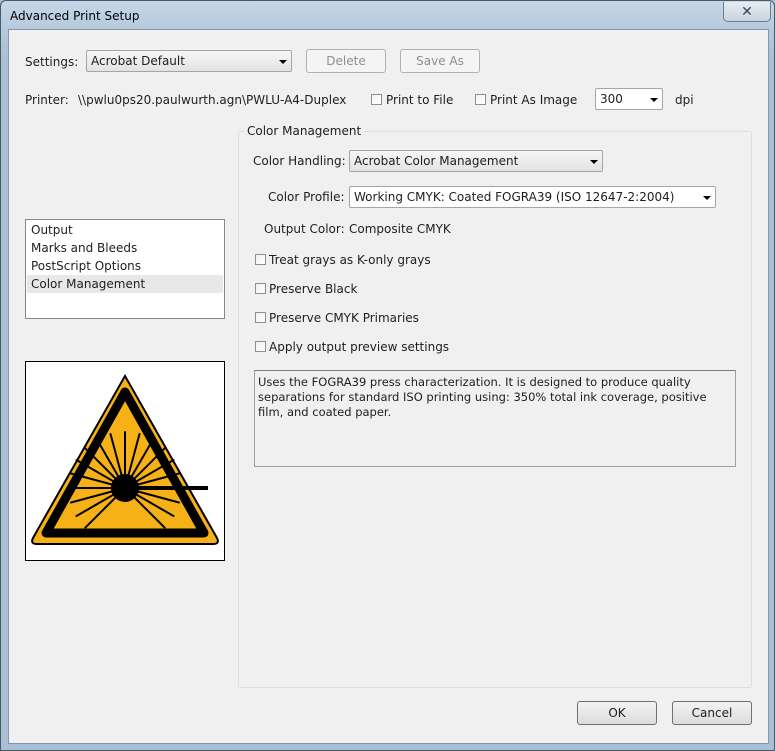 The width and height of the screenshot is (775, 751). What do you see at coordinates (400, 229) in the screenshot?
I see `output-color-value: Composite CMYK` at bounding box center [400, 229].